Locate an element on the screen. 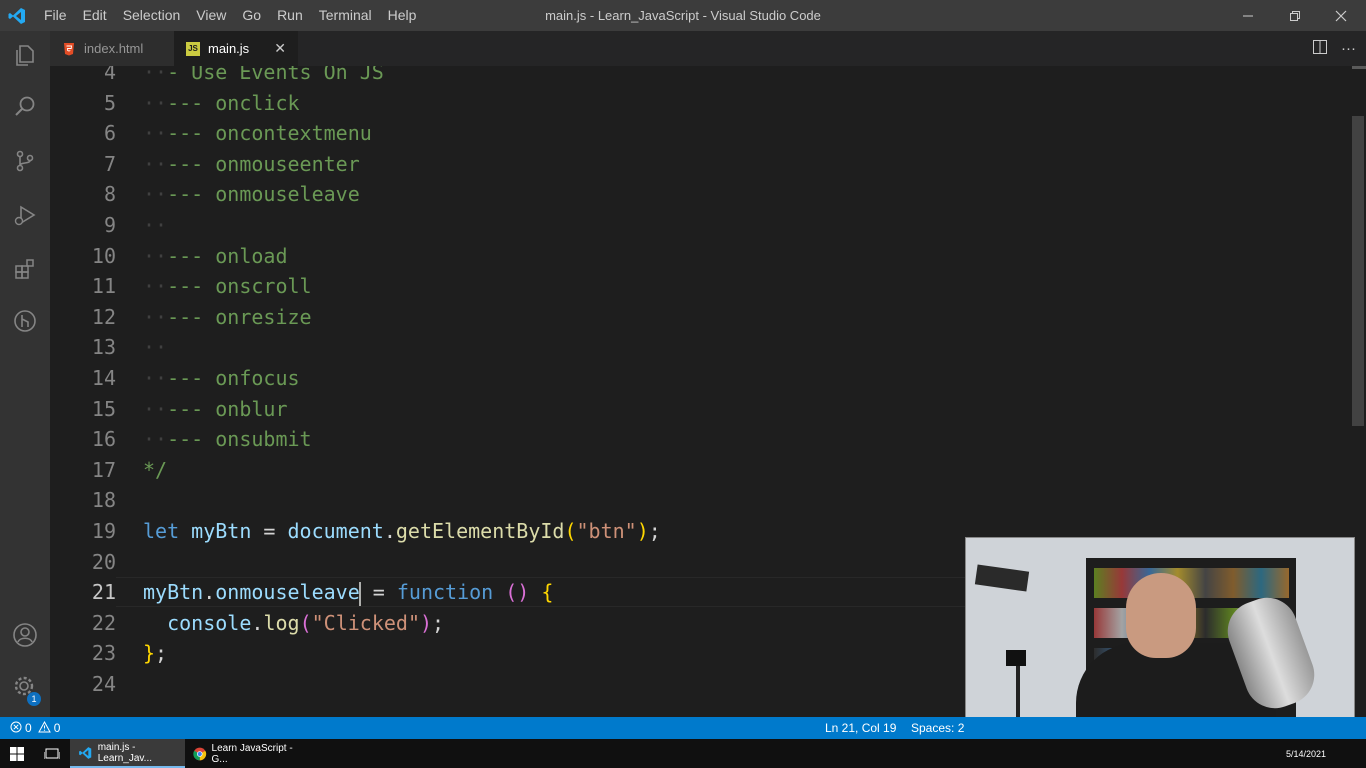  line-code: console.log("Clicked"); is located at coordinates (293, 623).